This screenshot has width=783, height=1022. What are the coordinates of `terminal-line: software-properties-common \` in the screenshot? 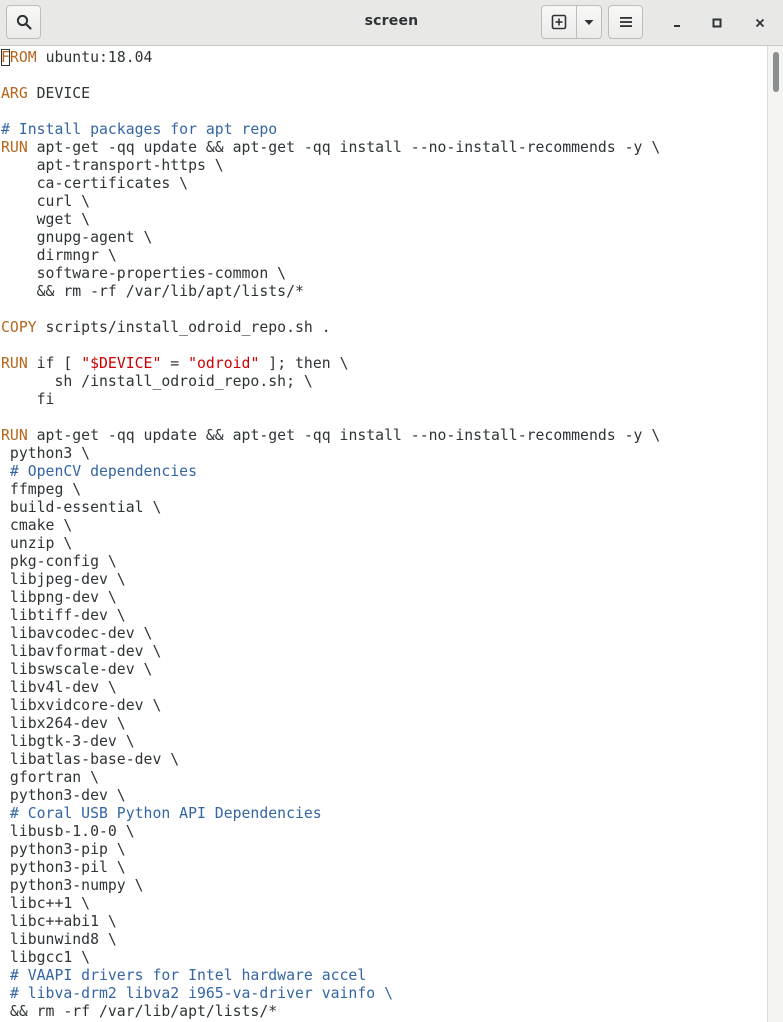 It's located at (143, 274).